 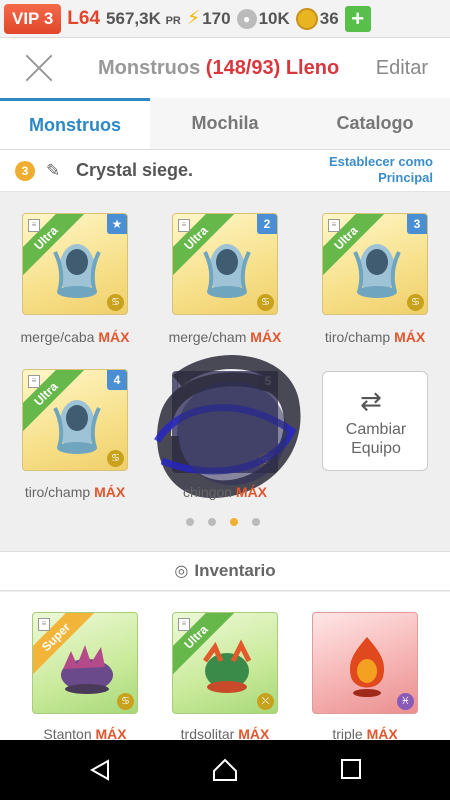 I want to click on page-header: Monstruos (148/93) Lleno Editar, so click(x=225, y=68).